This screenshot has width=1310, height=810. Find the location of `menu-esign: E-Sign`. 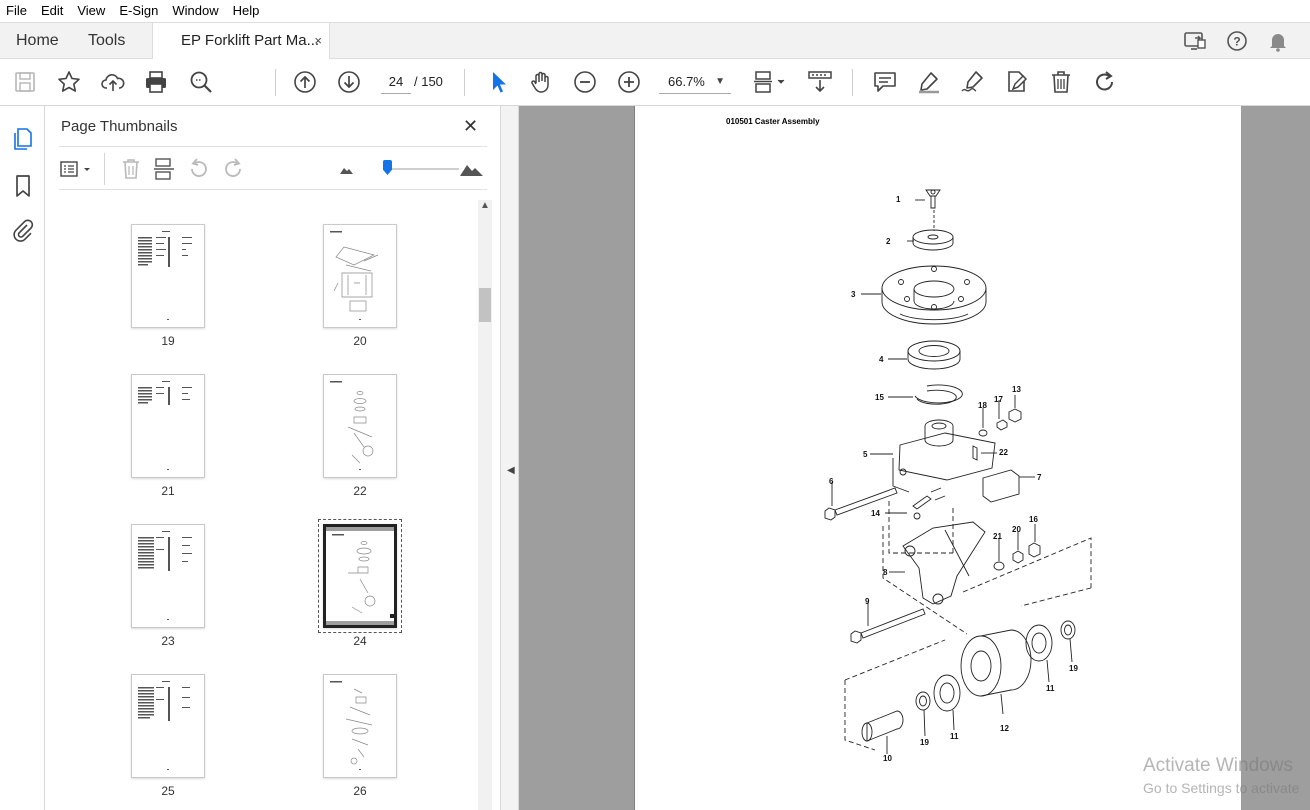

menu-esign: E-Sign is located at coordinates (138, 11).